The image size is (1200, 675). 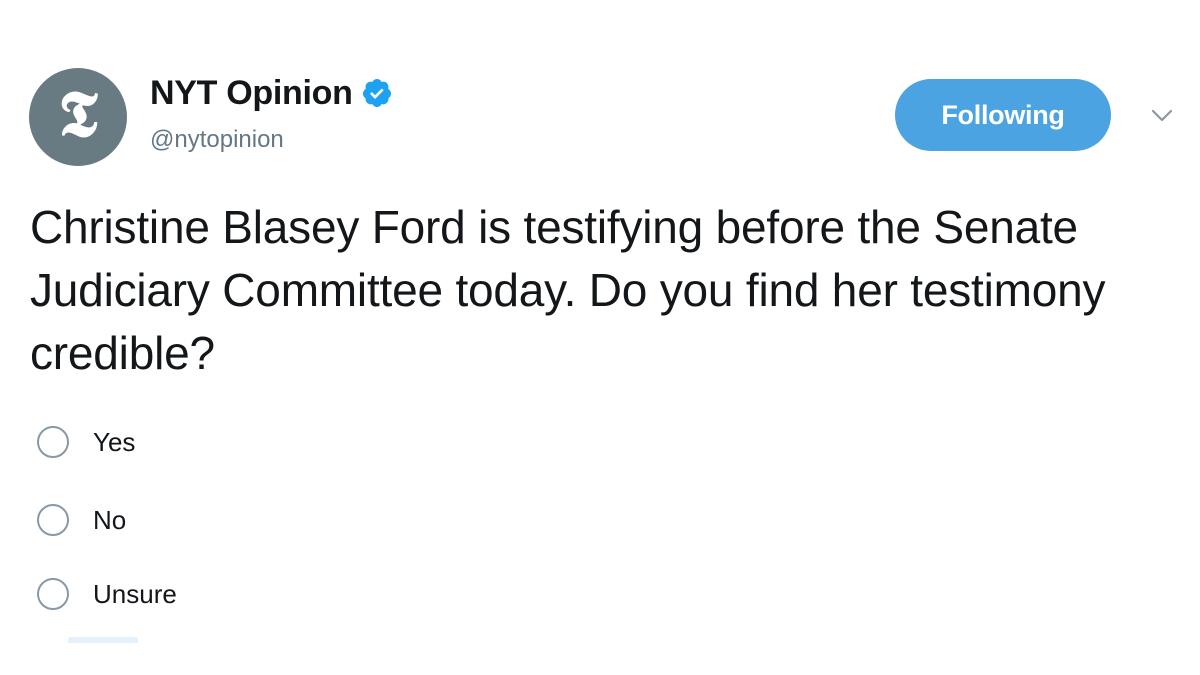 I want to click on nyt-t-logo-icon: 𝕿, so click(x=78, y=114).